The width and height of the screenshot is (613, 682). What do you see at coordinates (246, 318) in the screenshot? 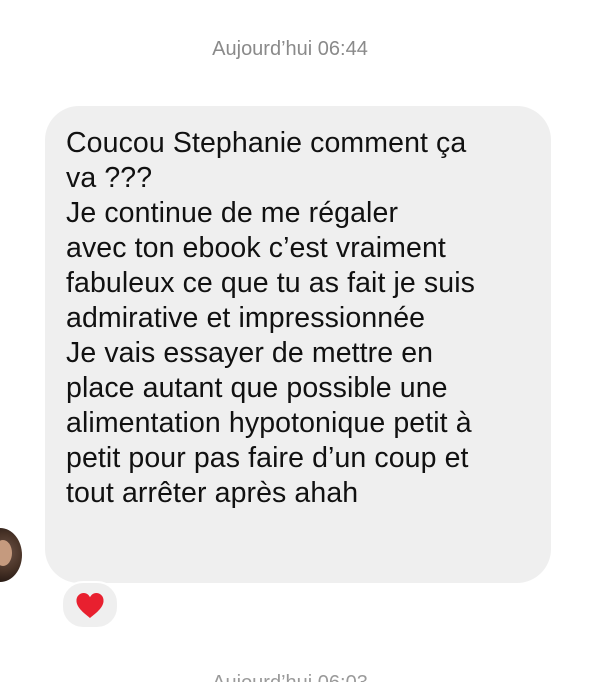
I see `message-line: admirative et impressionnée` at bounding box center [246, 318].